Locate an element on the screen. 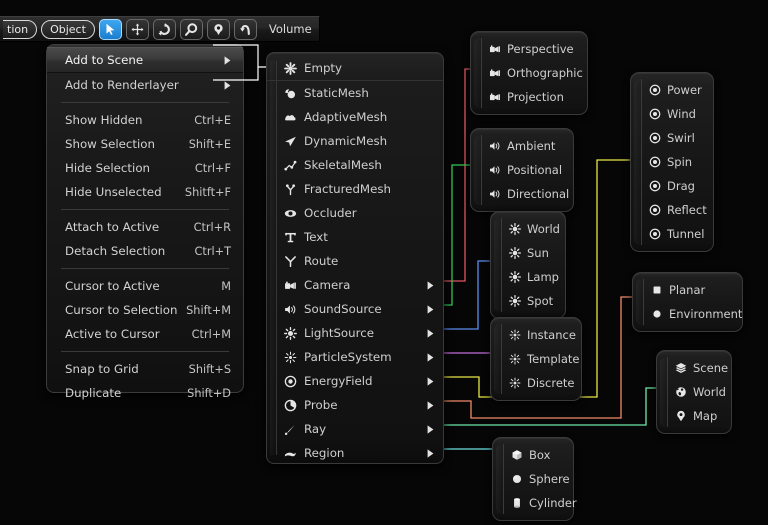 The image size is (768, 525). menu-item-label: Detach Selection is located at coordinates (115, 251).